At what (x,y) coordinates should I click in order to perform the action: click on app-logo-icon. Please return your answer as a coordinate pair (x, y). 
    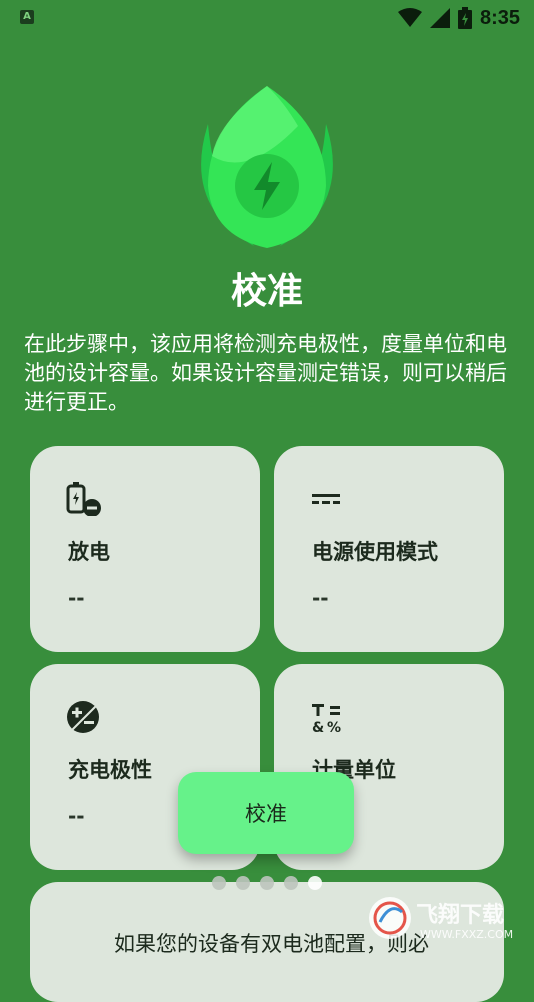
    Looking at the image, I should click on (267, 169).